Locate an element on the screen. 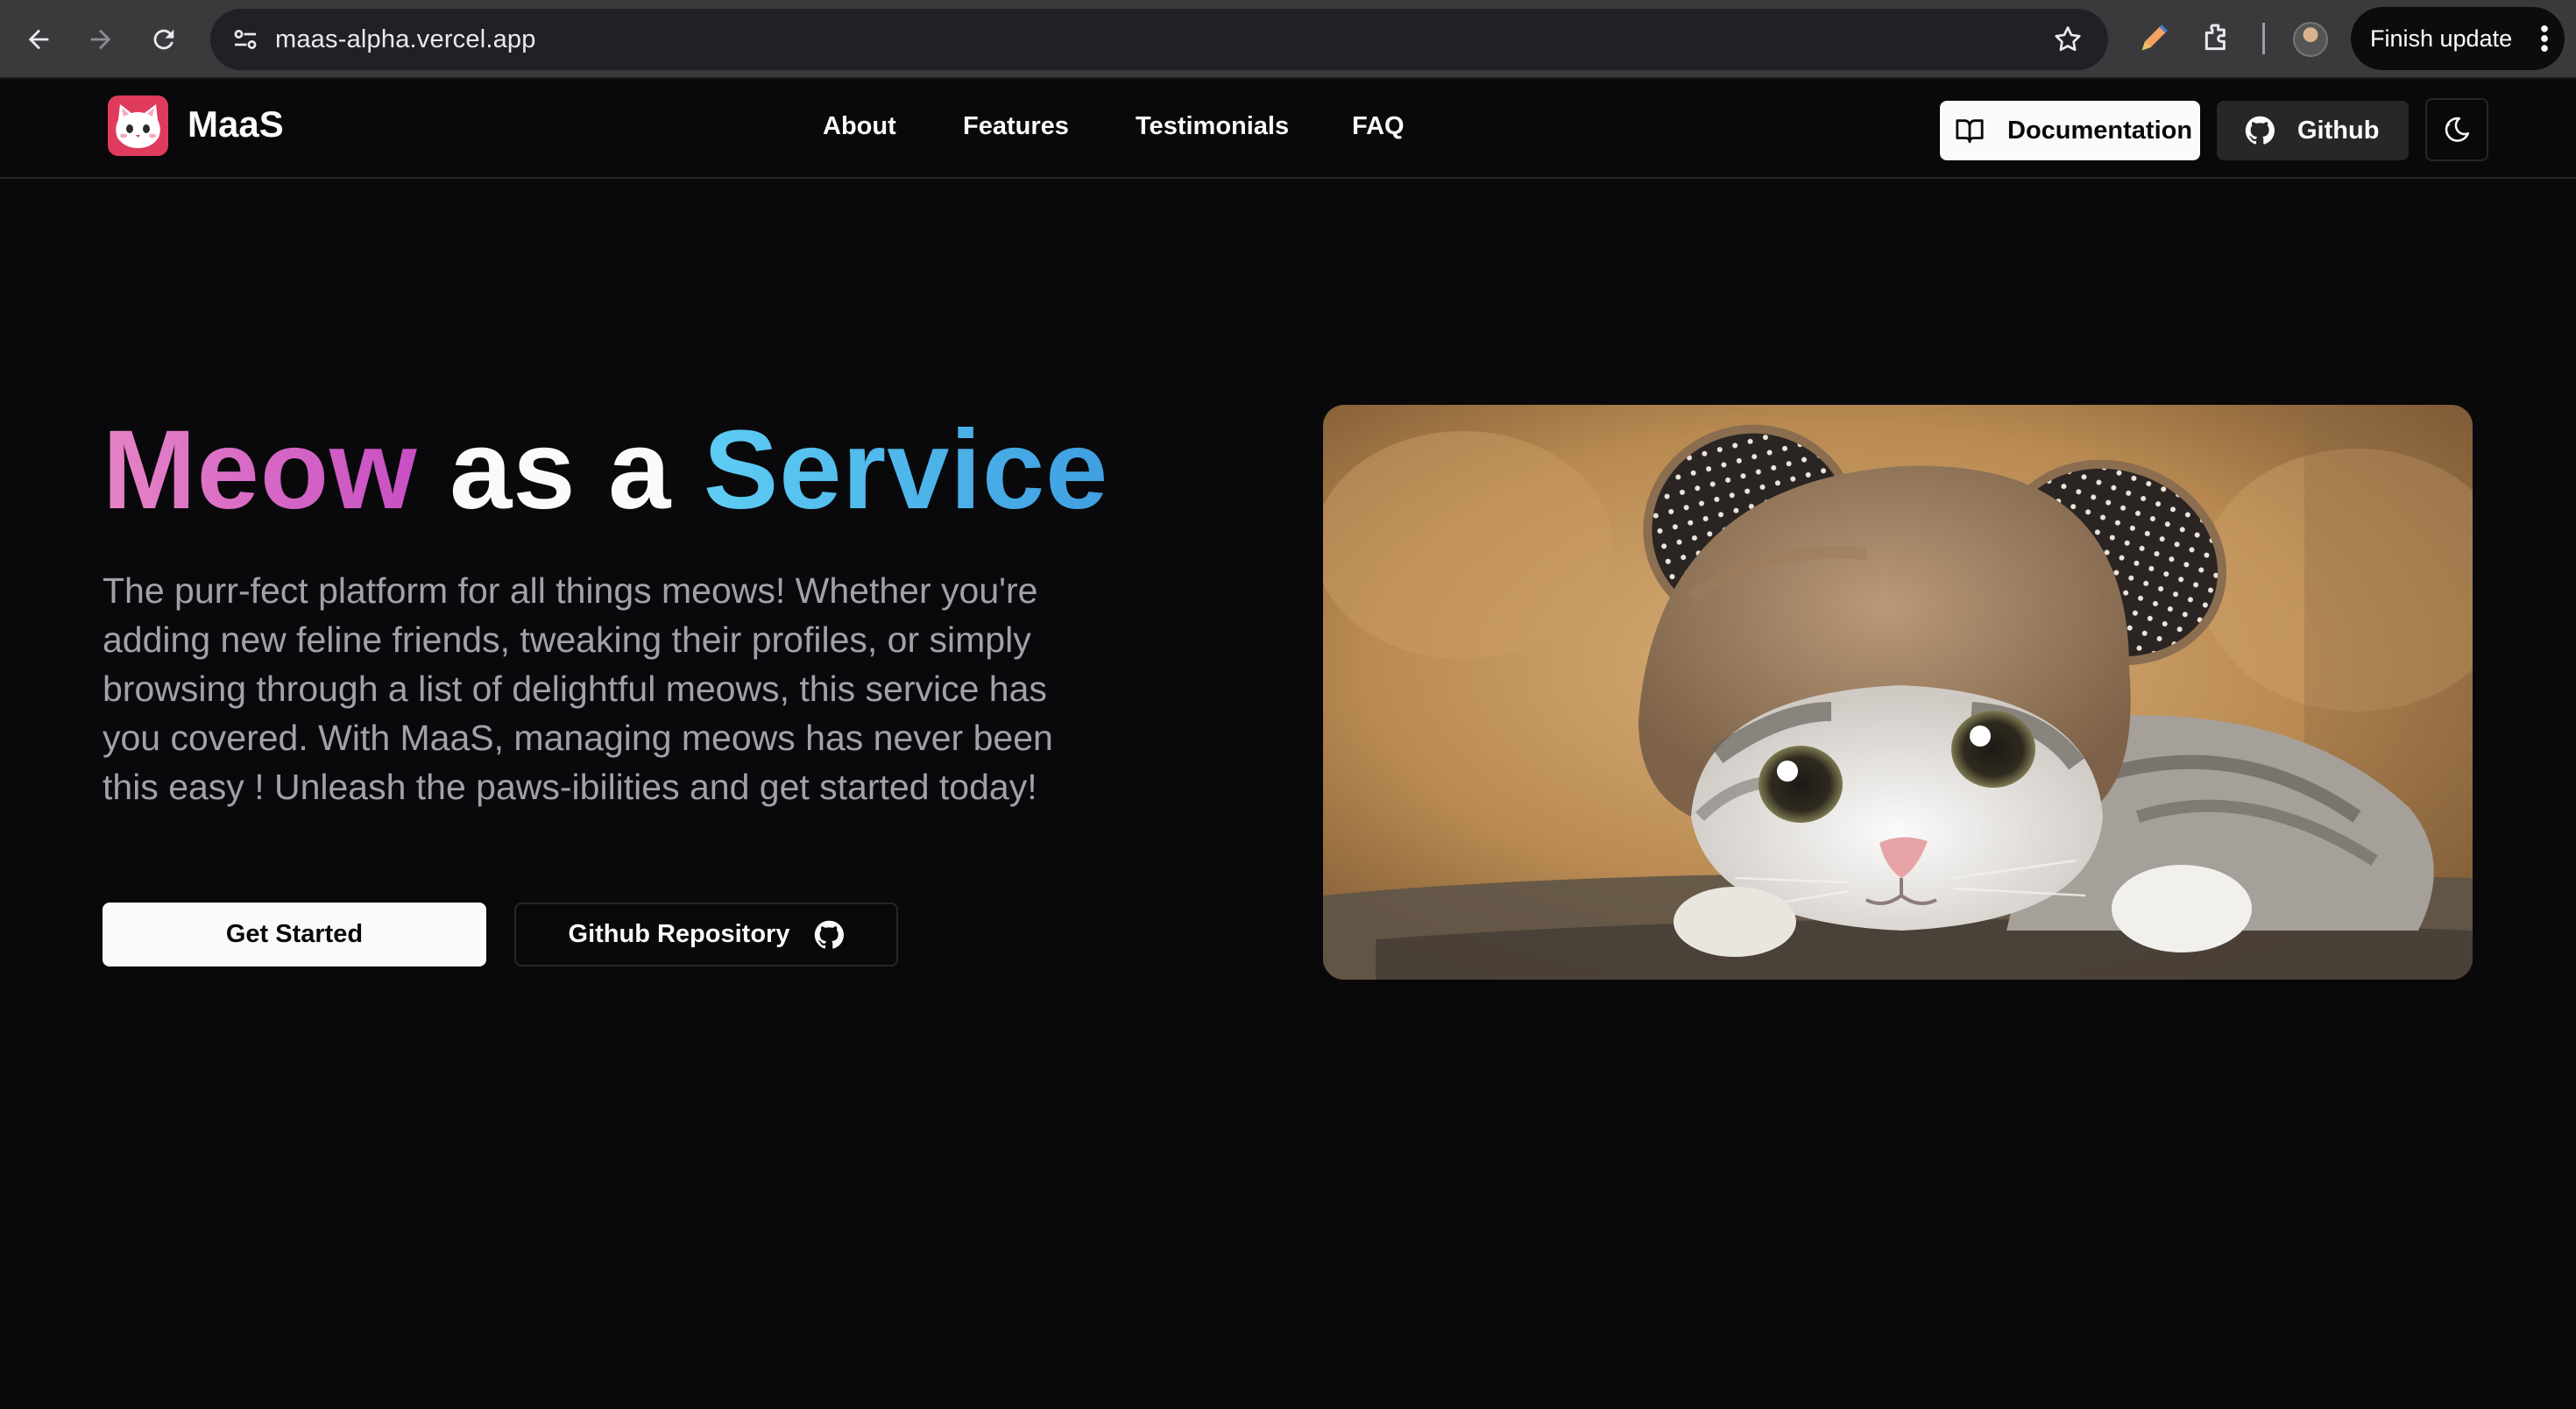 Image resolution: width=2576 pixels, height=1409 pixels. hero-title: Meow as a Service is located at coordinates (605, 471).